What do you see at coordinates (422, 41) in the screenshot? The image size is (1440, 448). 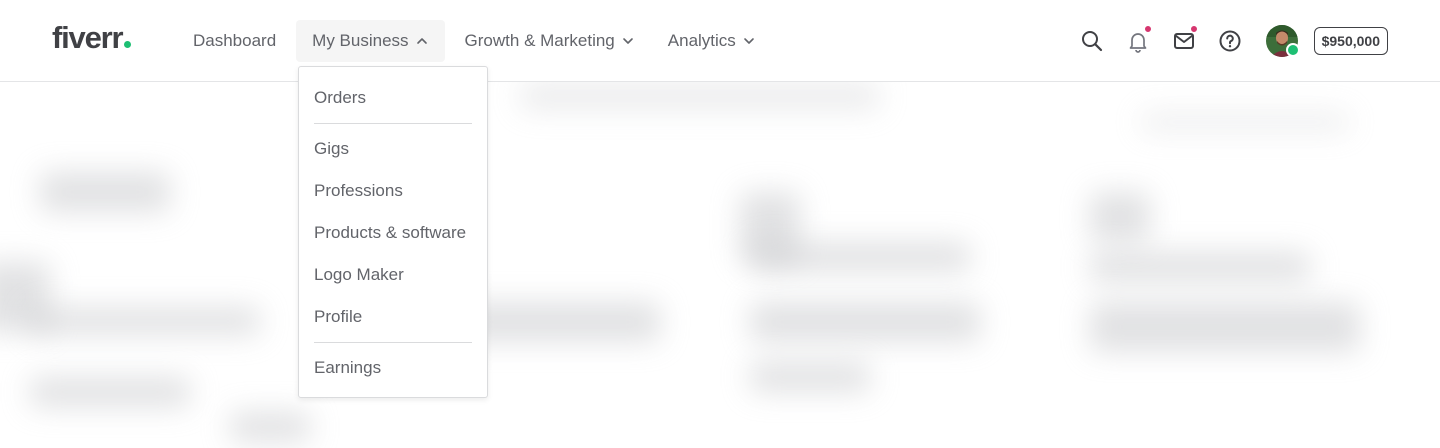 I see `chevron-up-icon` at bounding box center [422, 41].